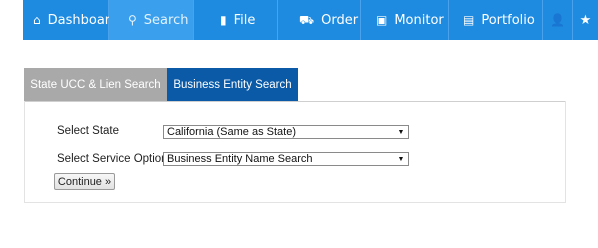  I want to click on search-icon: ⚲, so click(132, 20).